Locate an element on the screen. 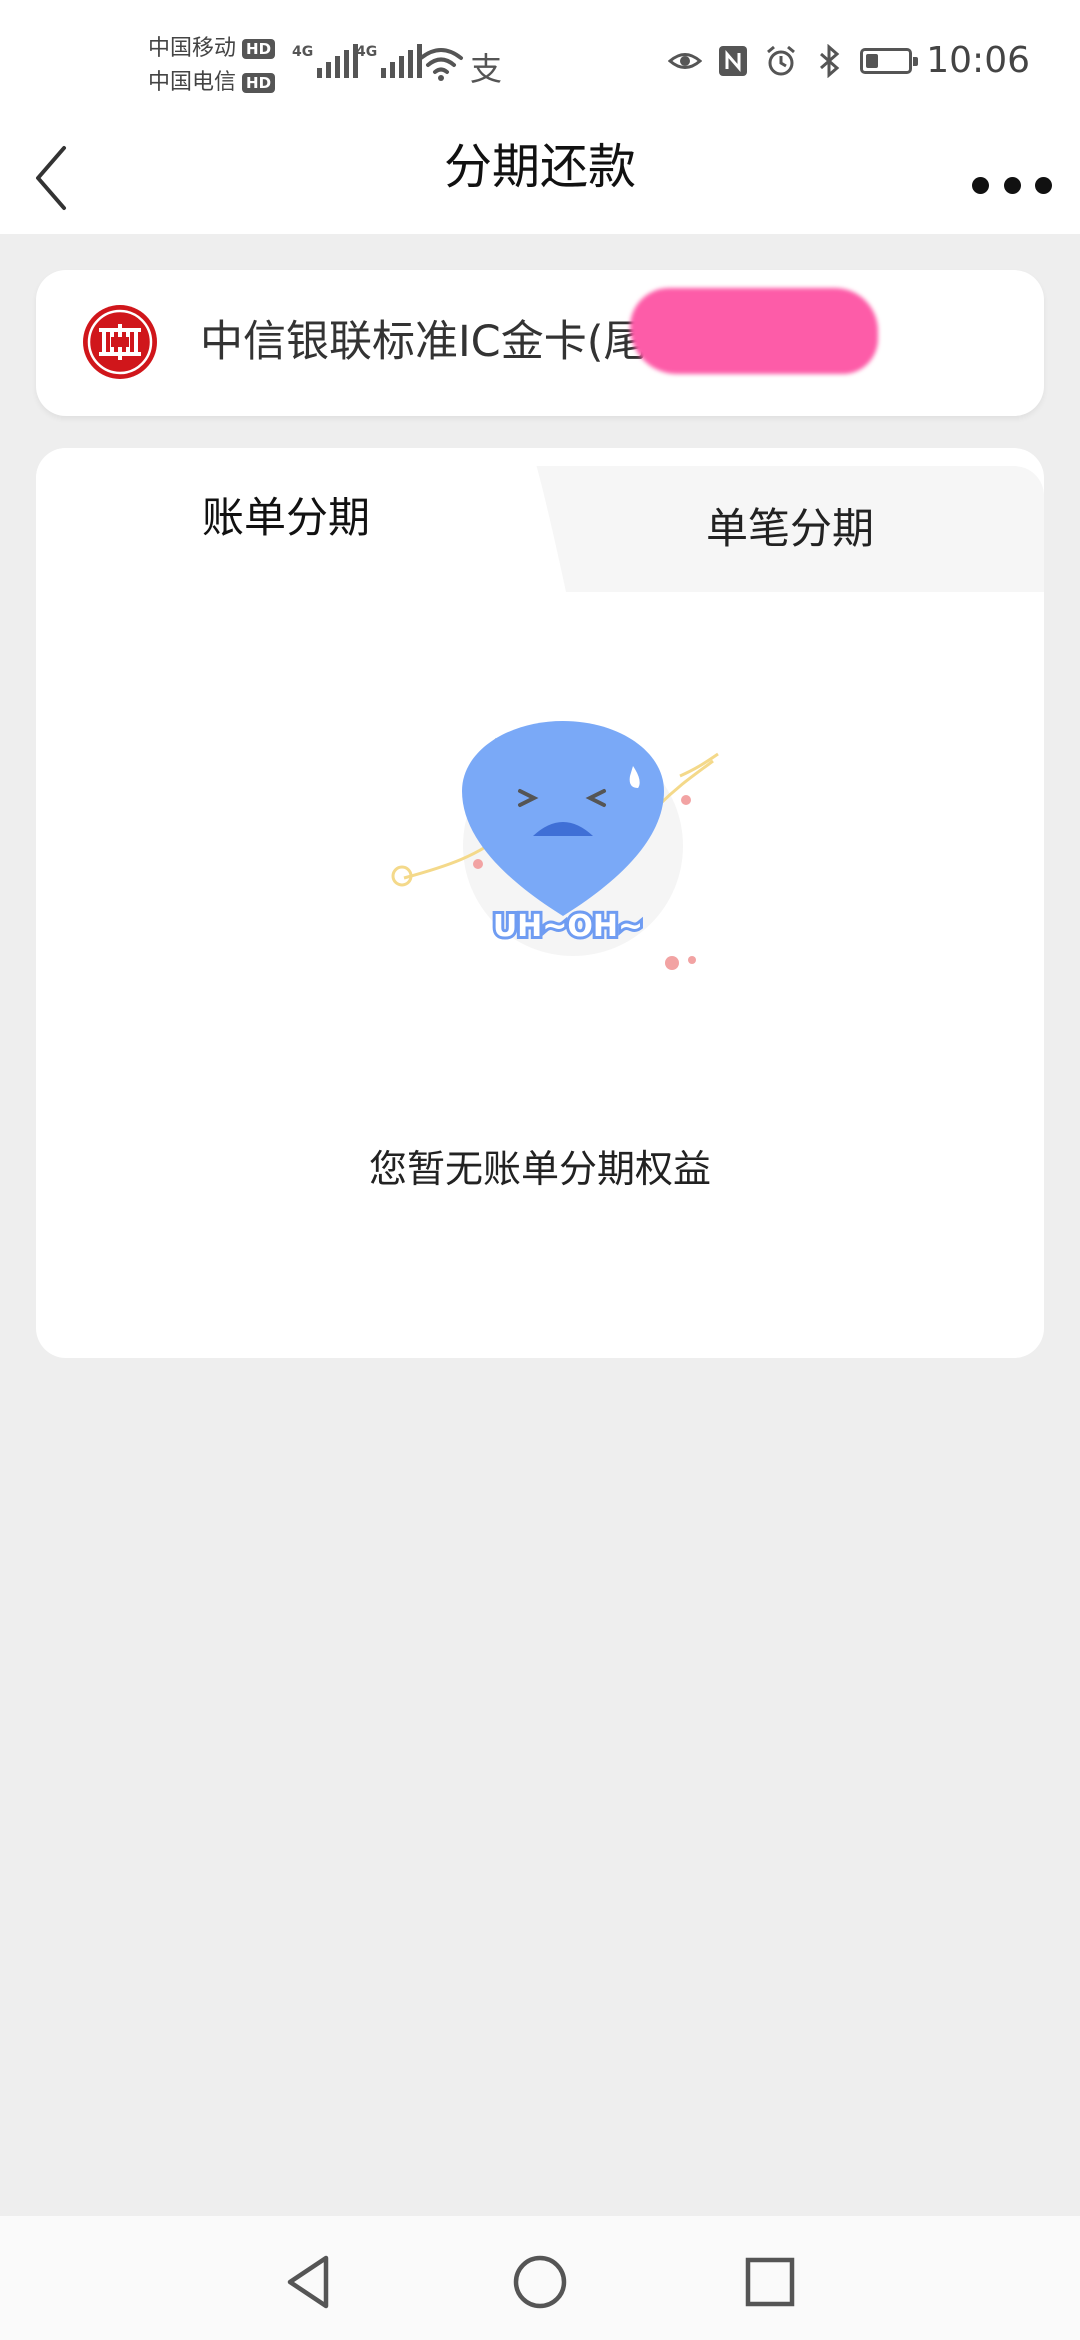 Image resolution: width=1080 pixels, height=2340 pixels. empty-state-illustration: UH~OH~ is located at coordinates (555, 845).